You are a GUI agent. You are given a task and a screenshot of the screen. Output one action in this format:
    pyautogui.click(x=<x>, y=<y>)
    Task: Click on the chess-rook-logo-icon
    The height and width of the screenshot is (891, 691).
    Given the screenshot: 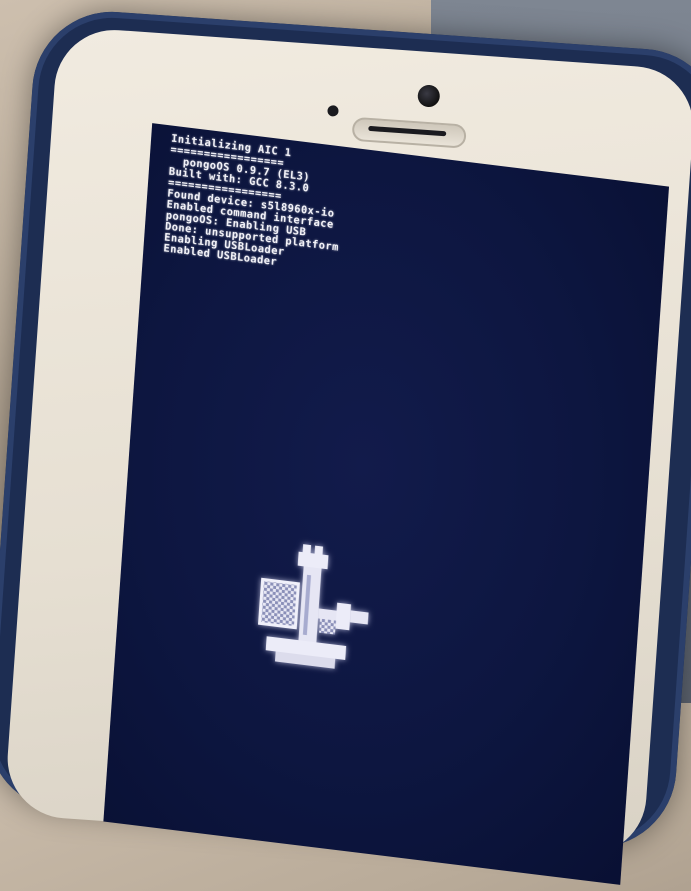 What is the action you would take?
    pyautogui.click(x=313, y=606)
    